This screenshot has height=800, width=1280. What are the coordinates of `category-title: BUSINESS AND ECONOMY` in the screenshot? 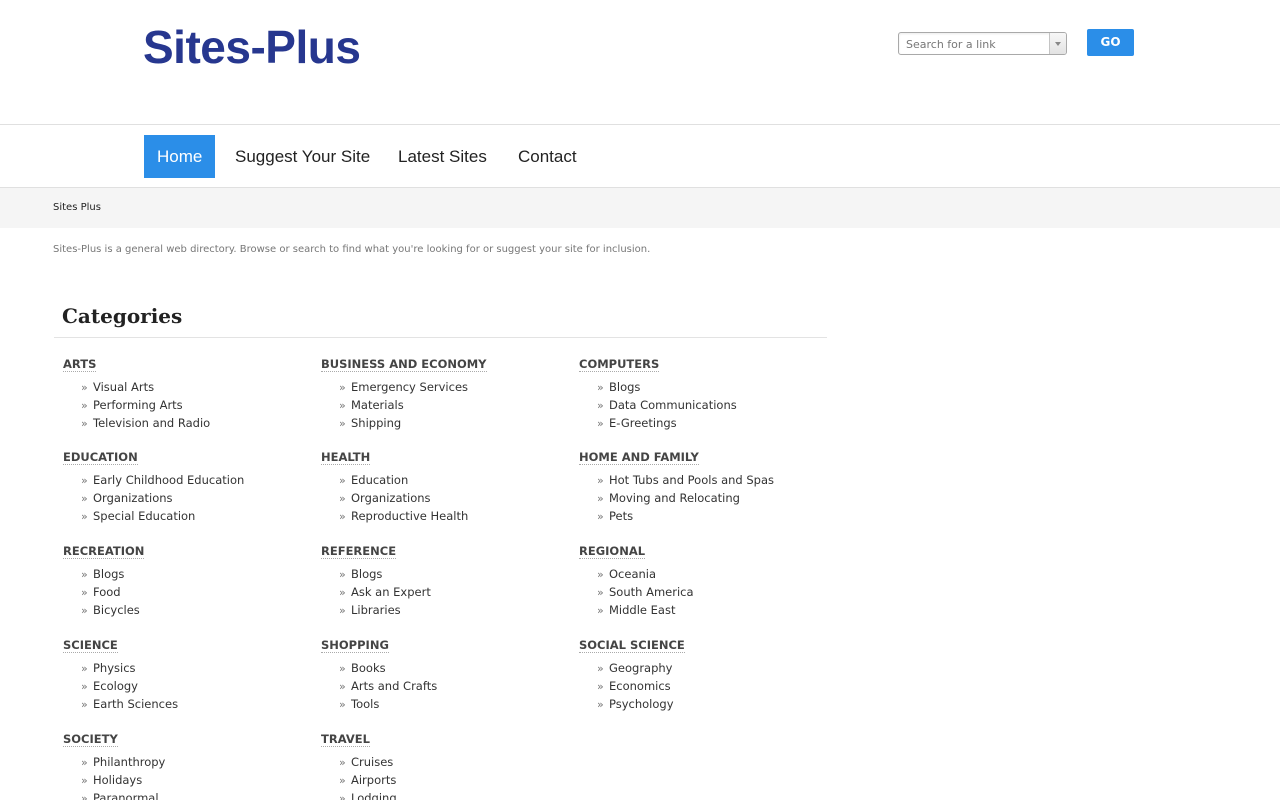 It's located at (404, 364).